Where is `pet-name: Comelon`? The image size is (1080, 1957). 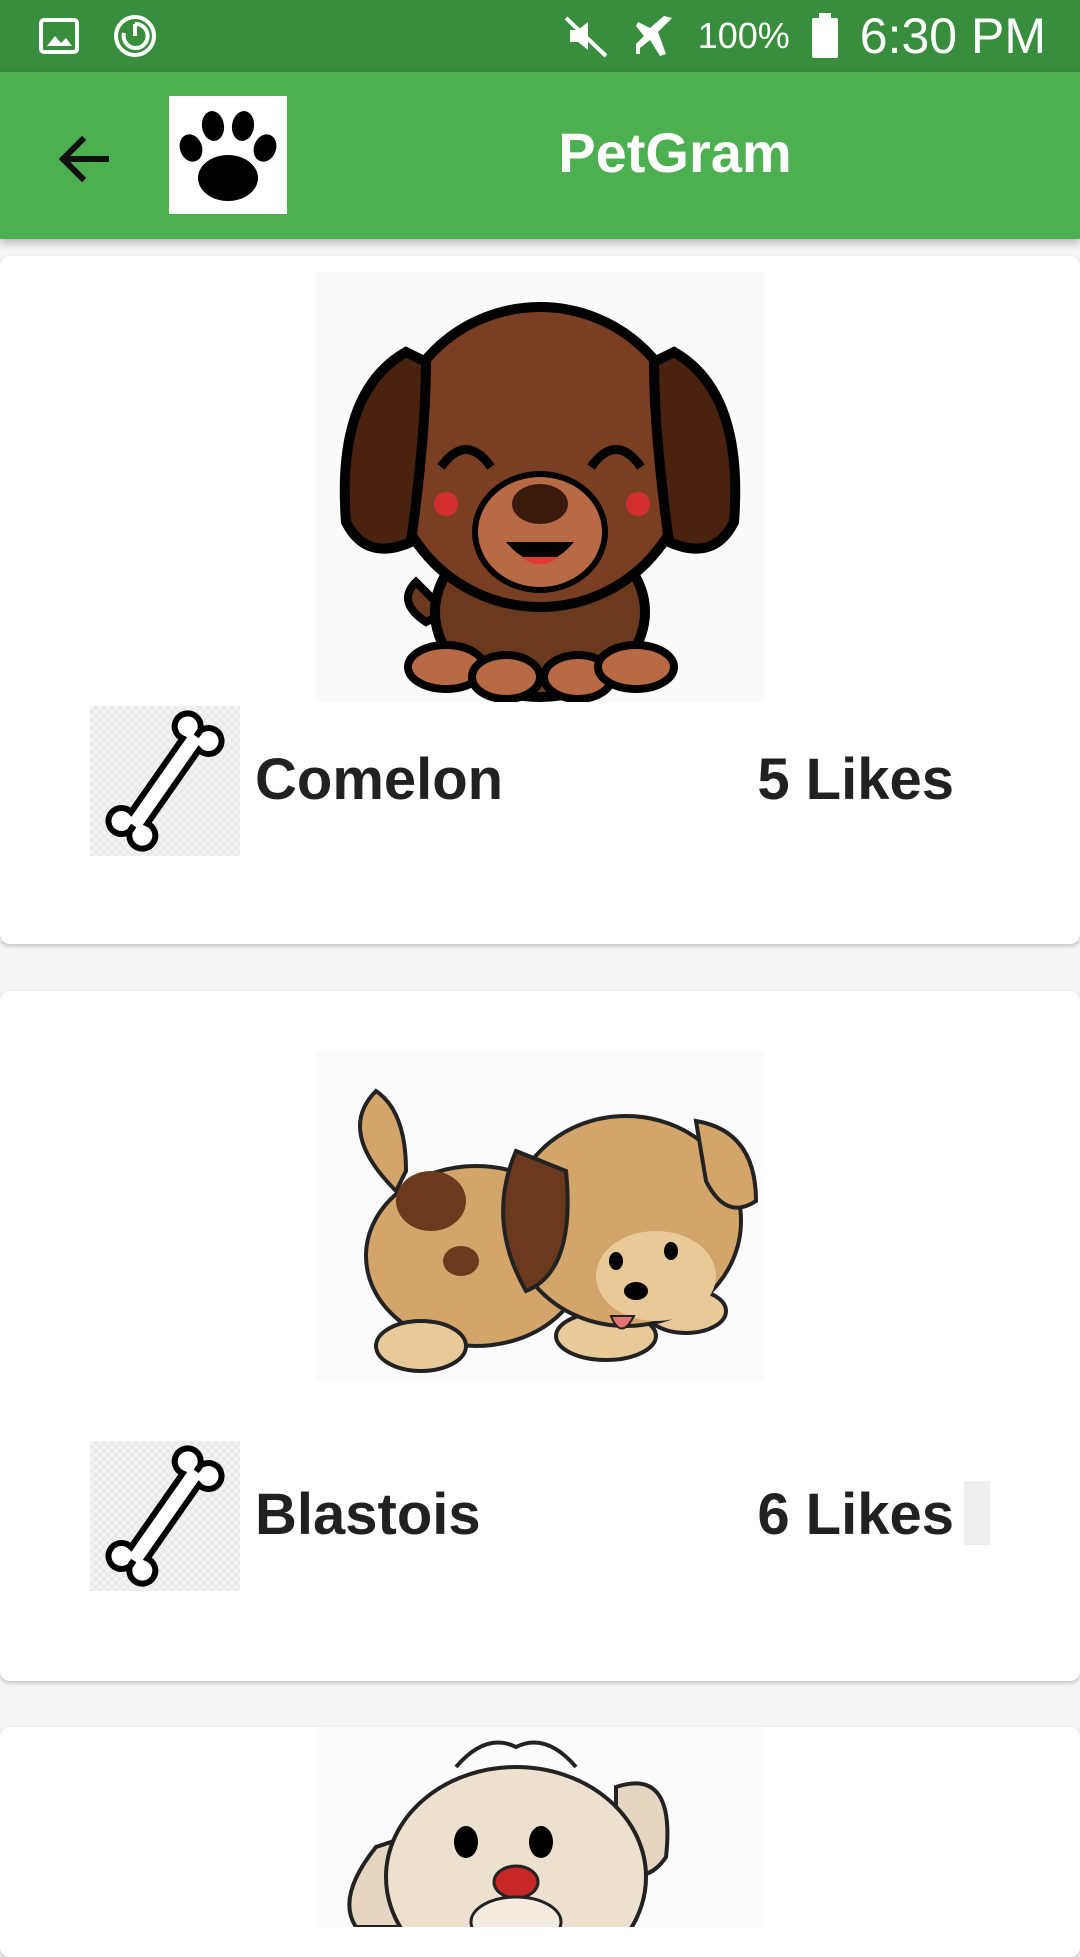
pet-name: Comelon is located at coordinates (379, 779).